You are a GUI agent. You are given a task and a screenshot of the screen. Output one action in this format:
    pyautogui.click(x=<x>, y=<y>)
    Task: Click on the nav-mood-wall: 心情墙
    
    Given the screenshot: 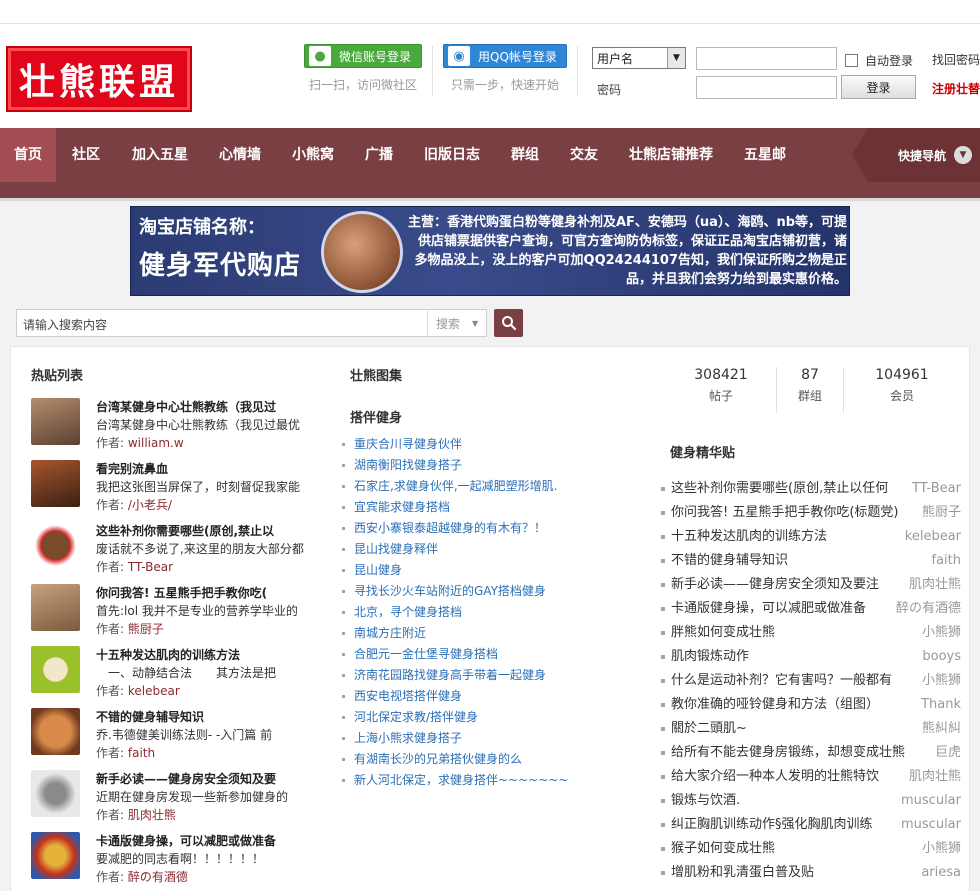 What is the action you would take?
    pyautogui.click(x=240, y=155)
    